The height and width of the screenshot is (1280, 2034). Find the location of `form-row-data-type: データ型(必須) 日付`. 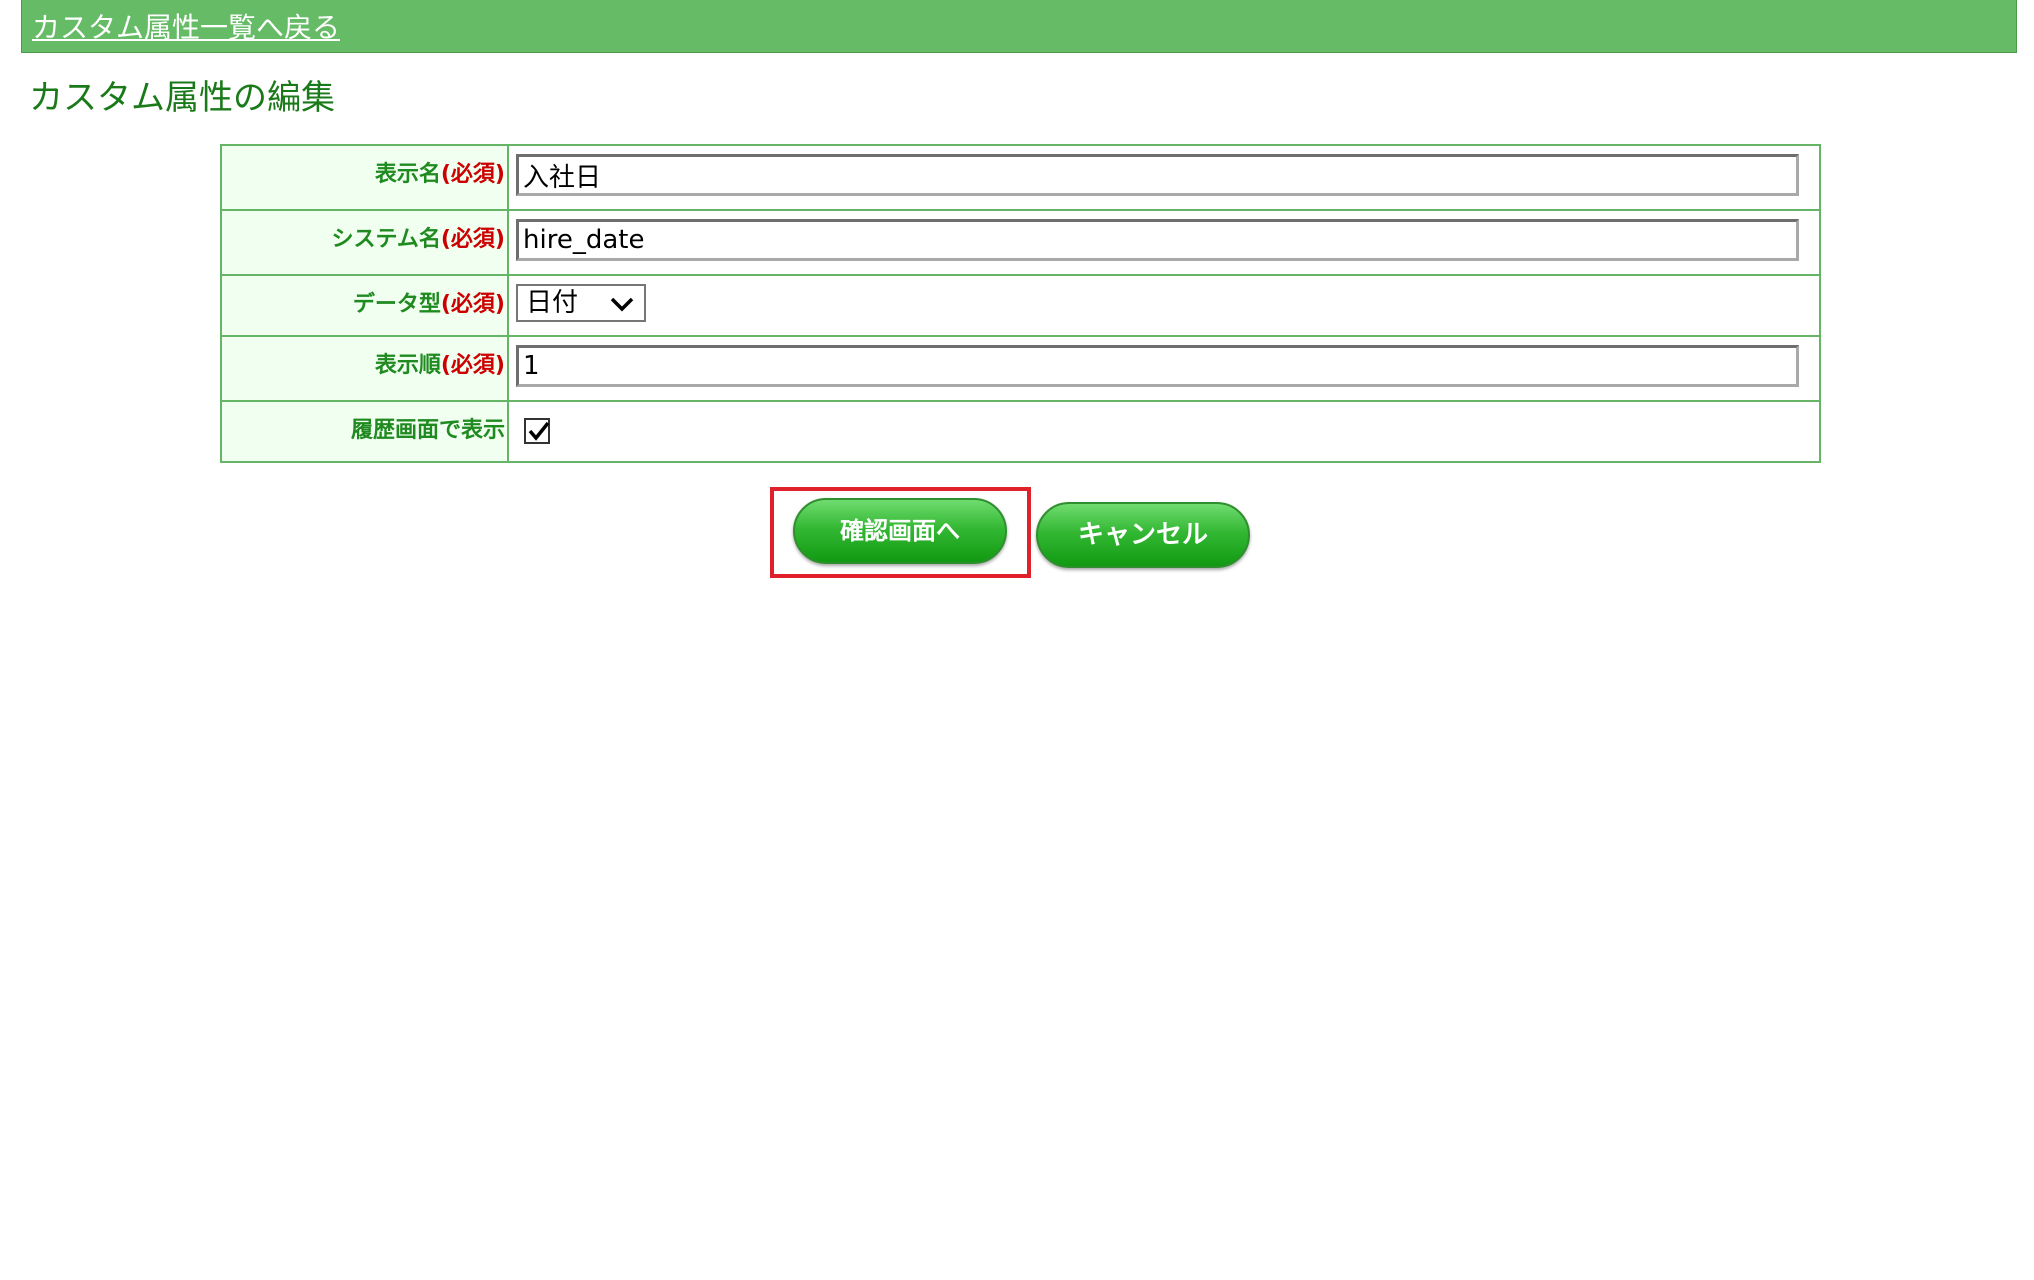

form-row-data-type: データ型(必須) 日付 is located at coordinates (1020, 305).